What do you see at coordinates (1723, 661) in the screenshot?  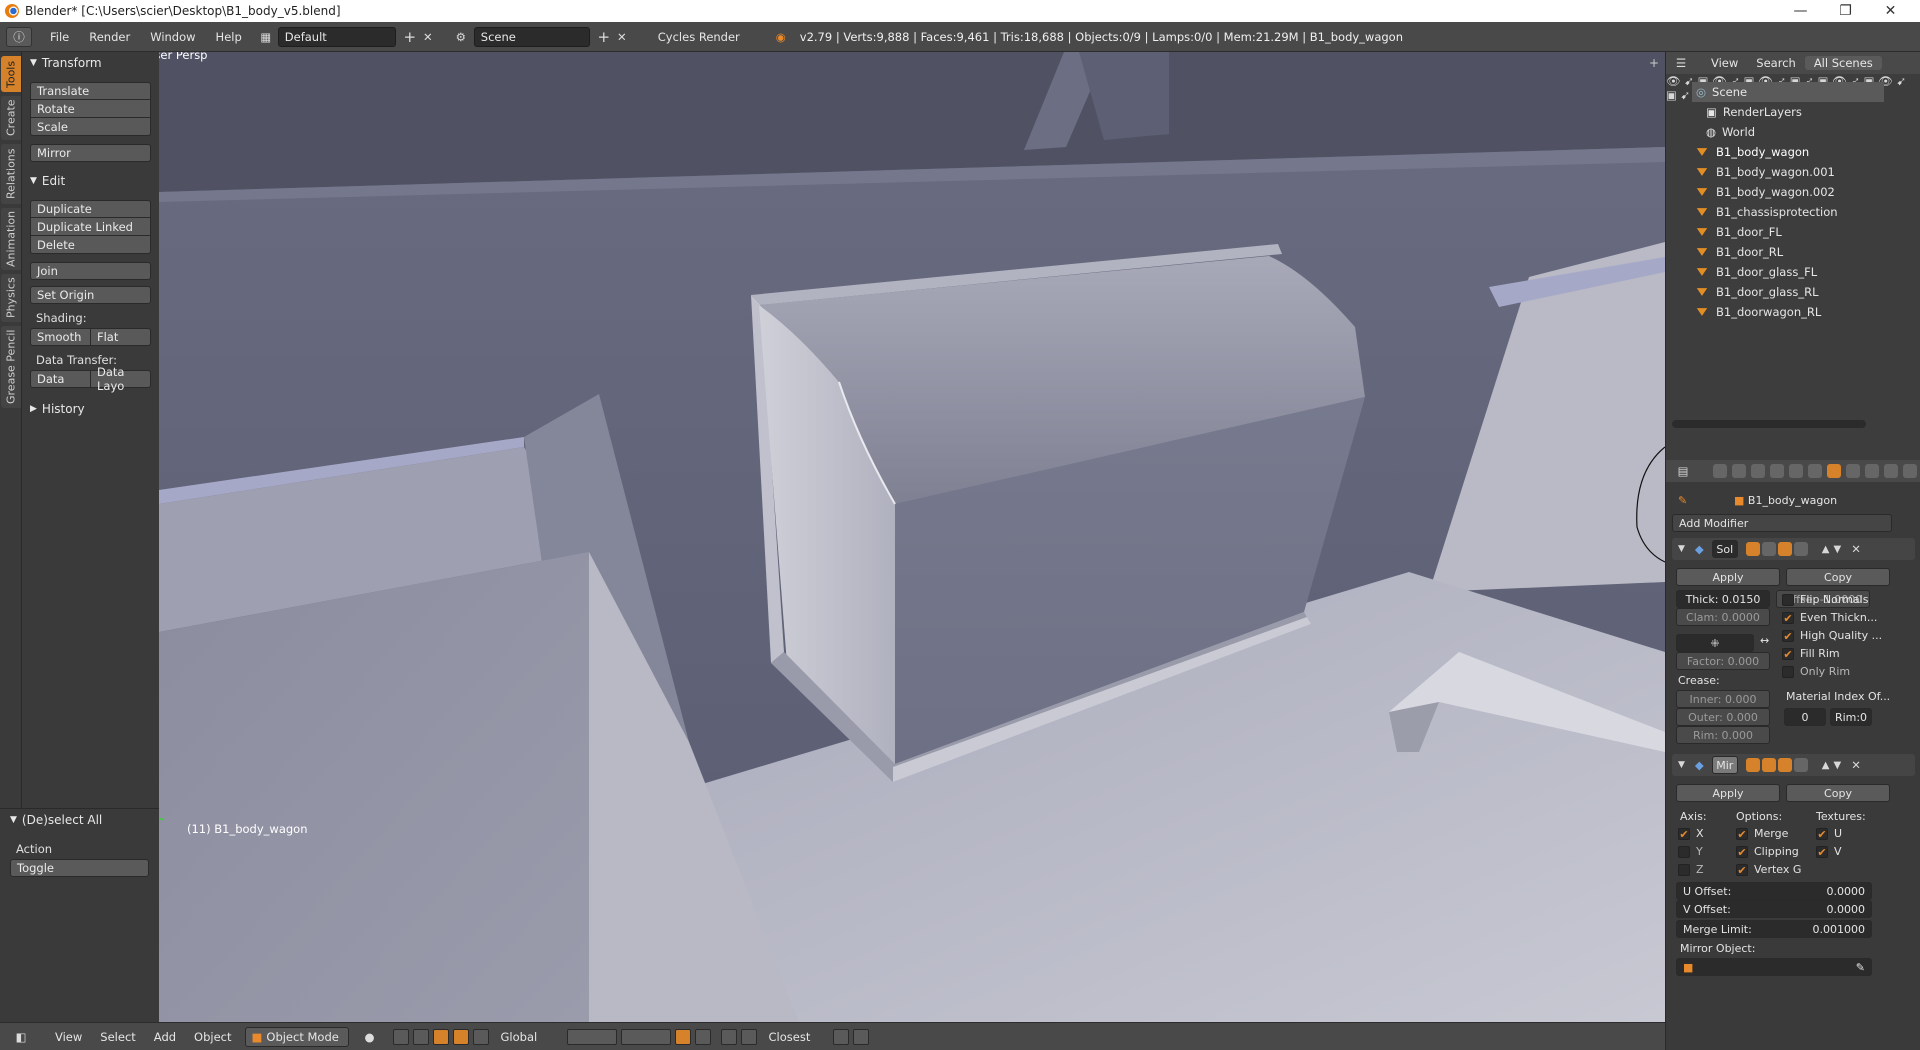 I see `factor-field: Factor: 0.000` at bounding box center [1723, 661].